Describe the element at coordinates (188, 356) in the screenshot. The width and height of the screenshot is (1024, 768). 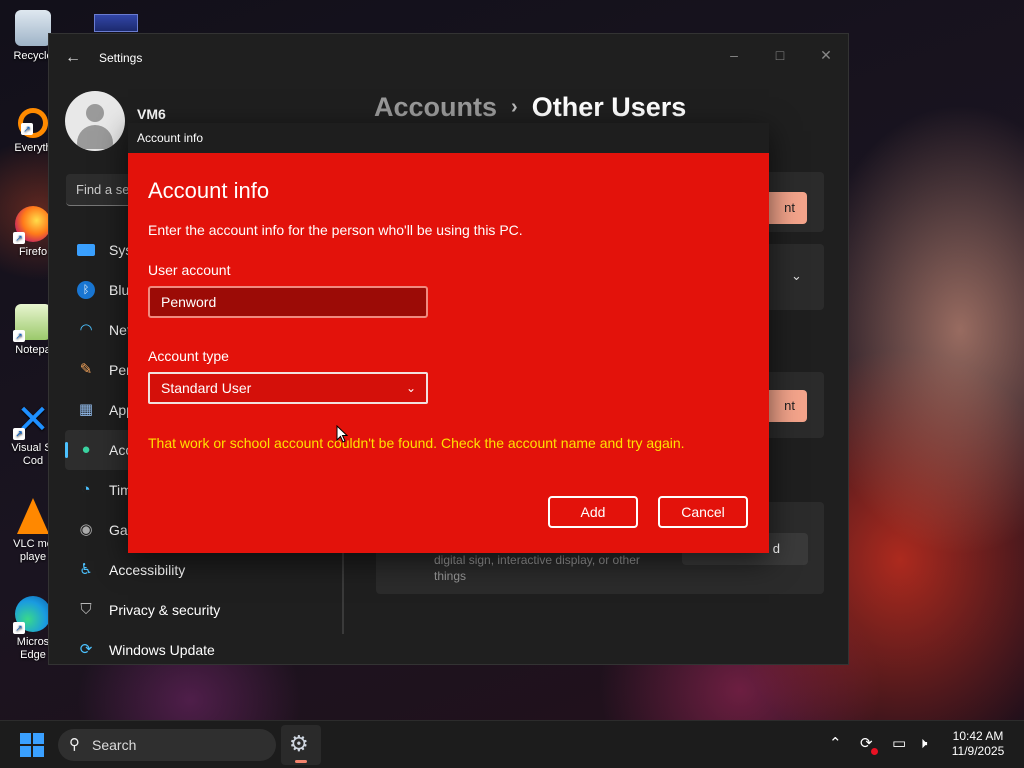
I see `account-type-label: Account type` at that location.